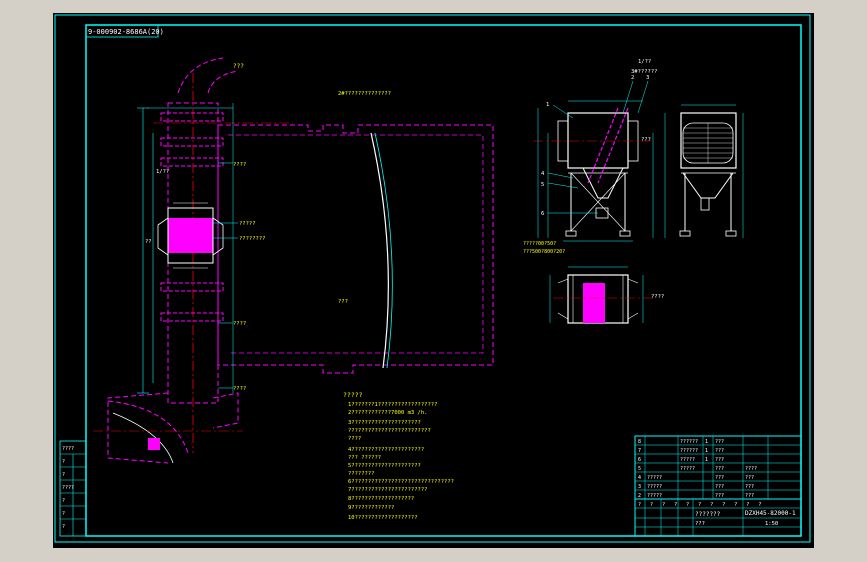 Image resolution: width=867 pixels, height=562 pixels. Describe the element at coordinates (687, 469) in the screenshot. I see `parts-row-3-name: ?????` at that location.